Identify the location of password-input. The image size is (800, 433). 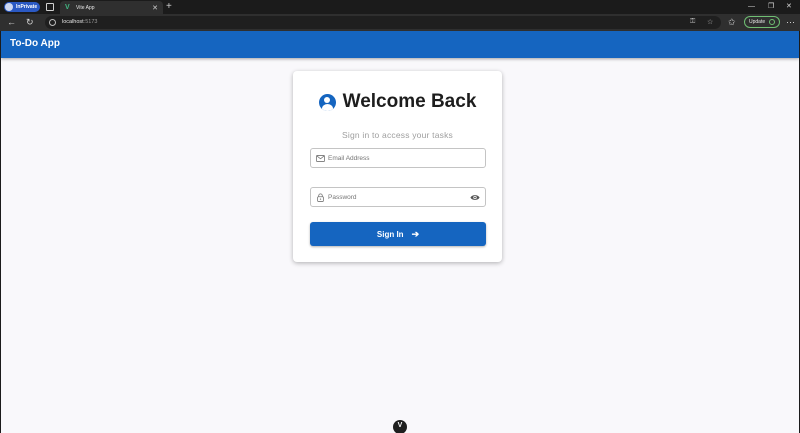
(398, 197).